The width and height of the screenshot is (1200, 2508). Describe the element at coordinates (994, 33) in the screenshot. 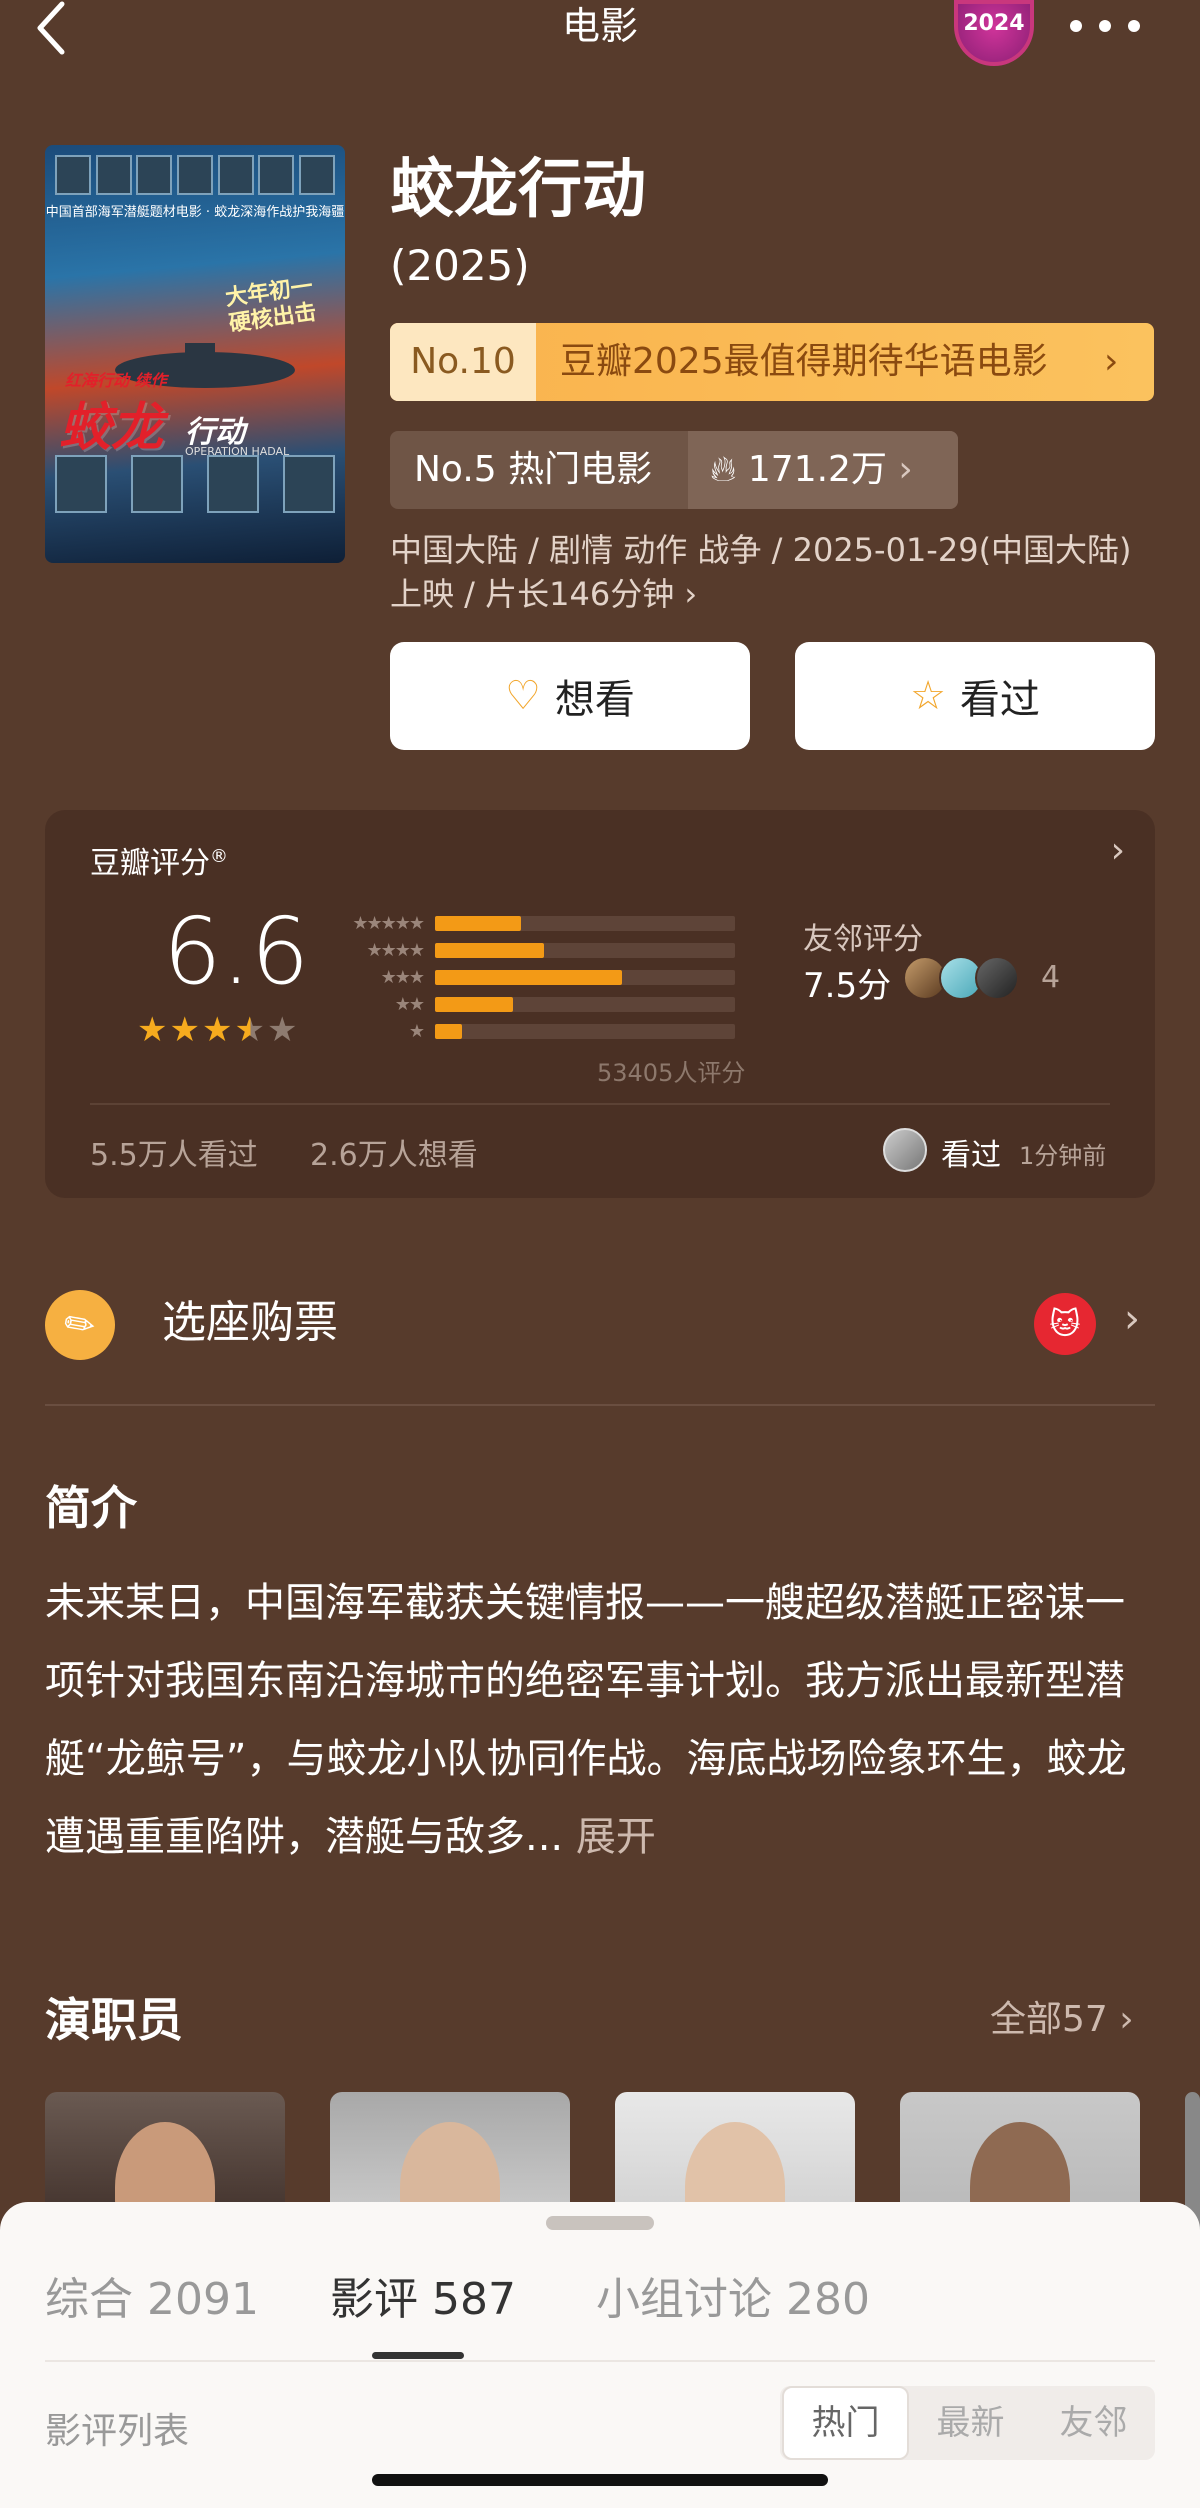

I see `year-summary-badge: 2024` at that location.